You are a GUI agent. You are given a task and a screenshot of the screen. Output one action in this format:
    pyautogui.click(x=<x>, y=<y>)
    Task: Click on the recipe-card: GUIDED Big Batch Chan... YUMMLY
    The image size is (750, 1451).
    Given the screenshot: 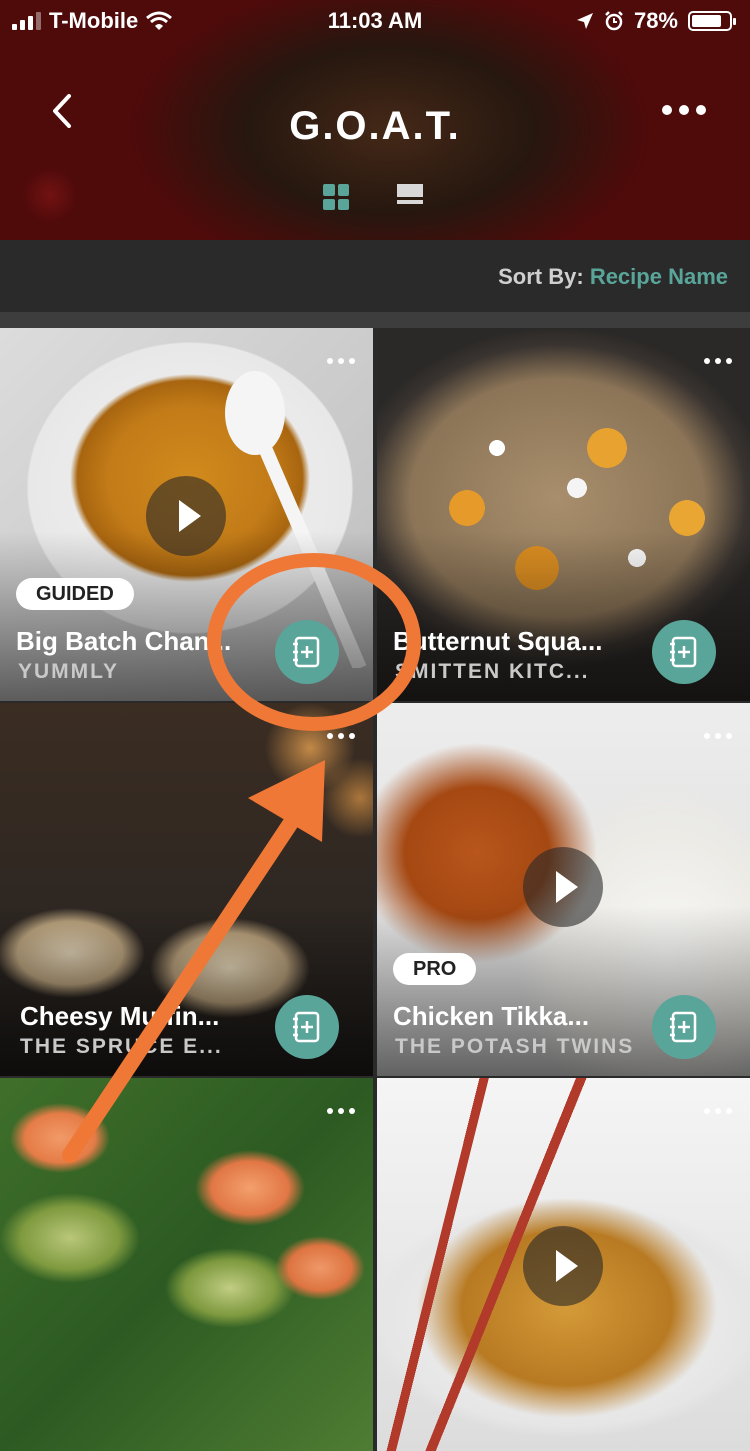 What is the action you would take?
    pyautogui.click(x=186, y=514)
    